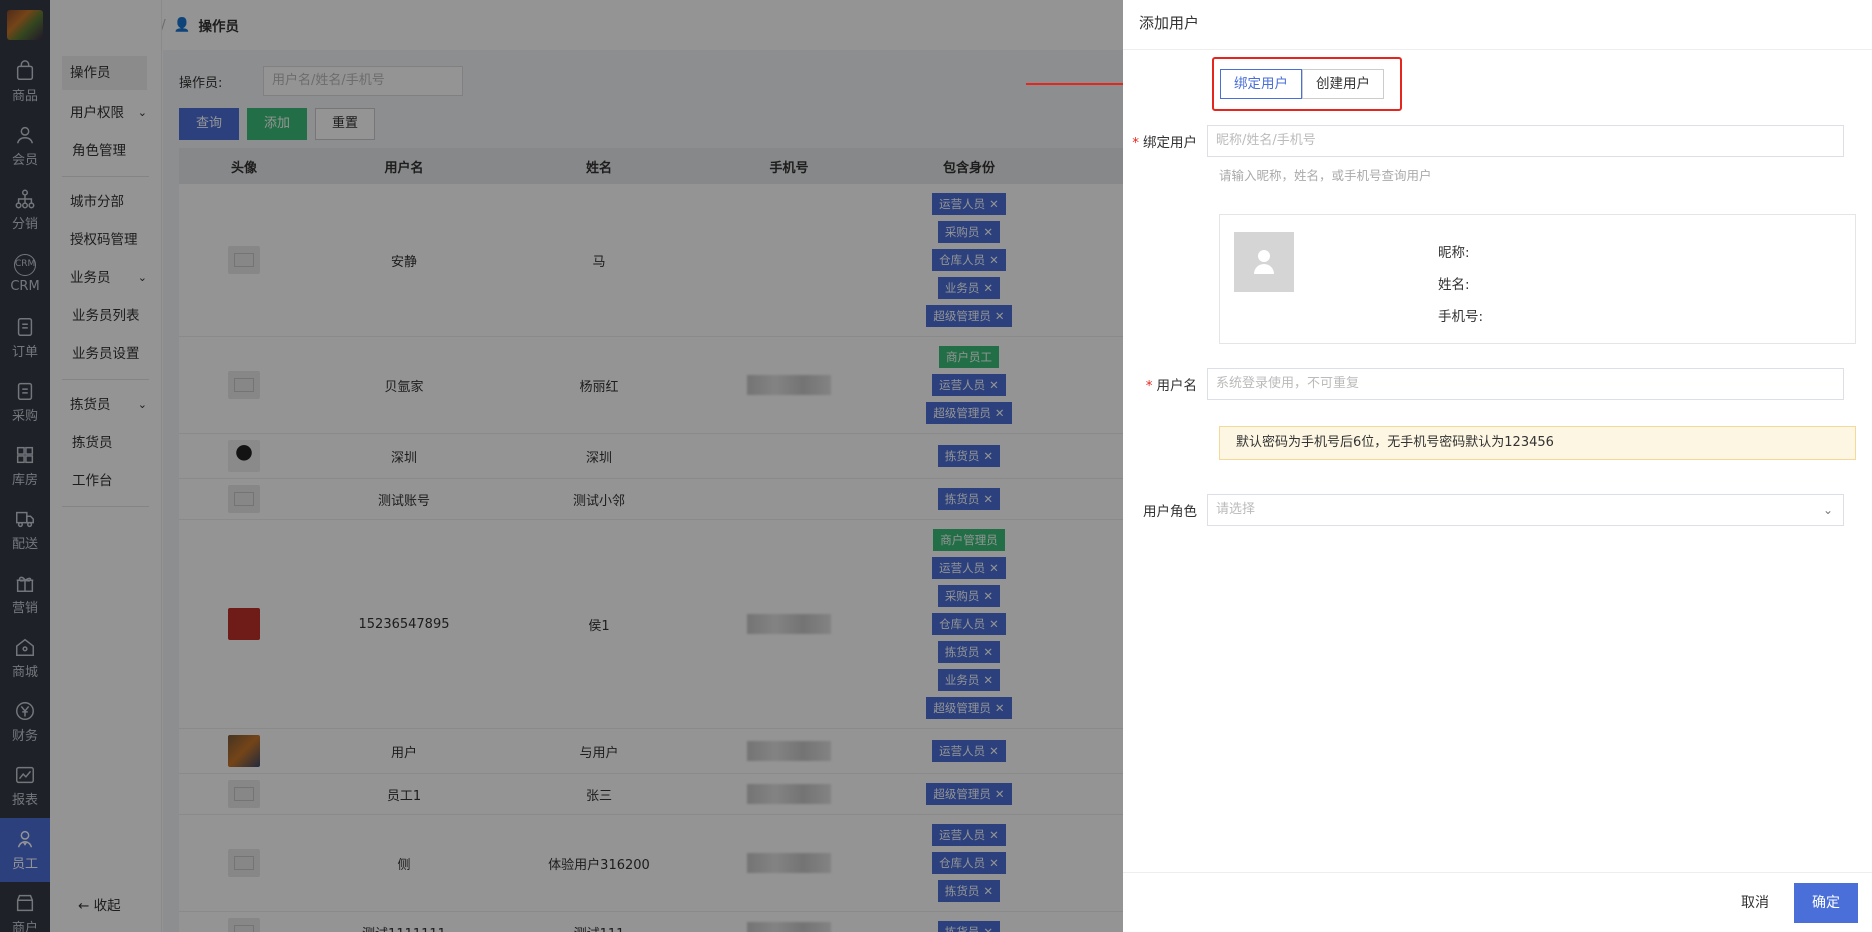 Image resolution: width=1872 pixels, height=932 pixels. I want to click on nickname-label: 昵称:, so click(1454, 253).